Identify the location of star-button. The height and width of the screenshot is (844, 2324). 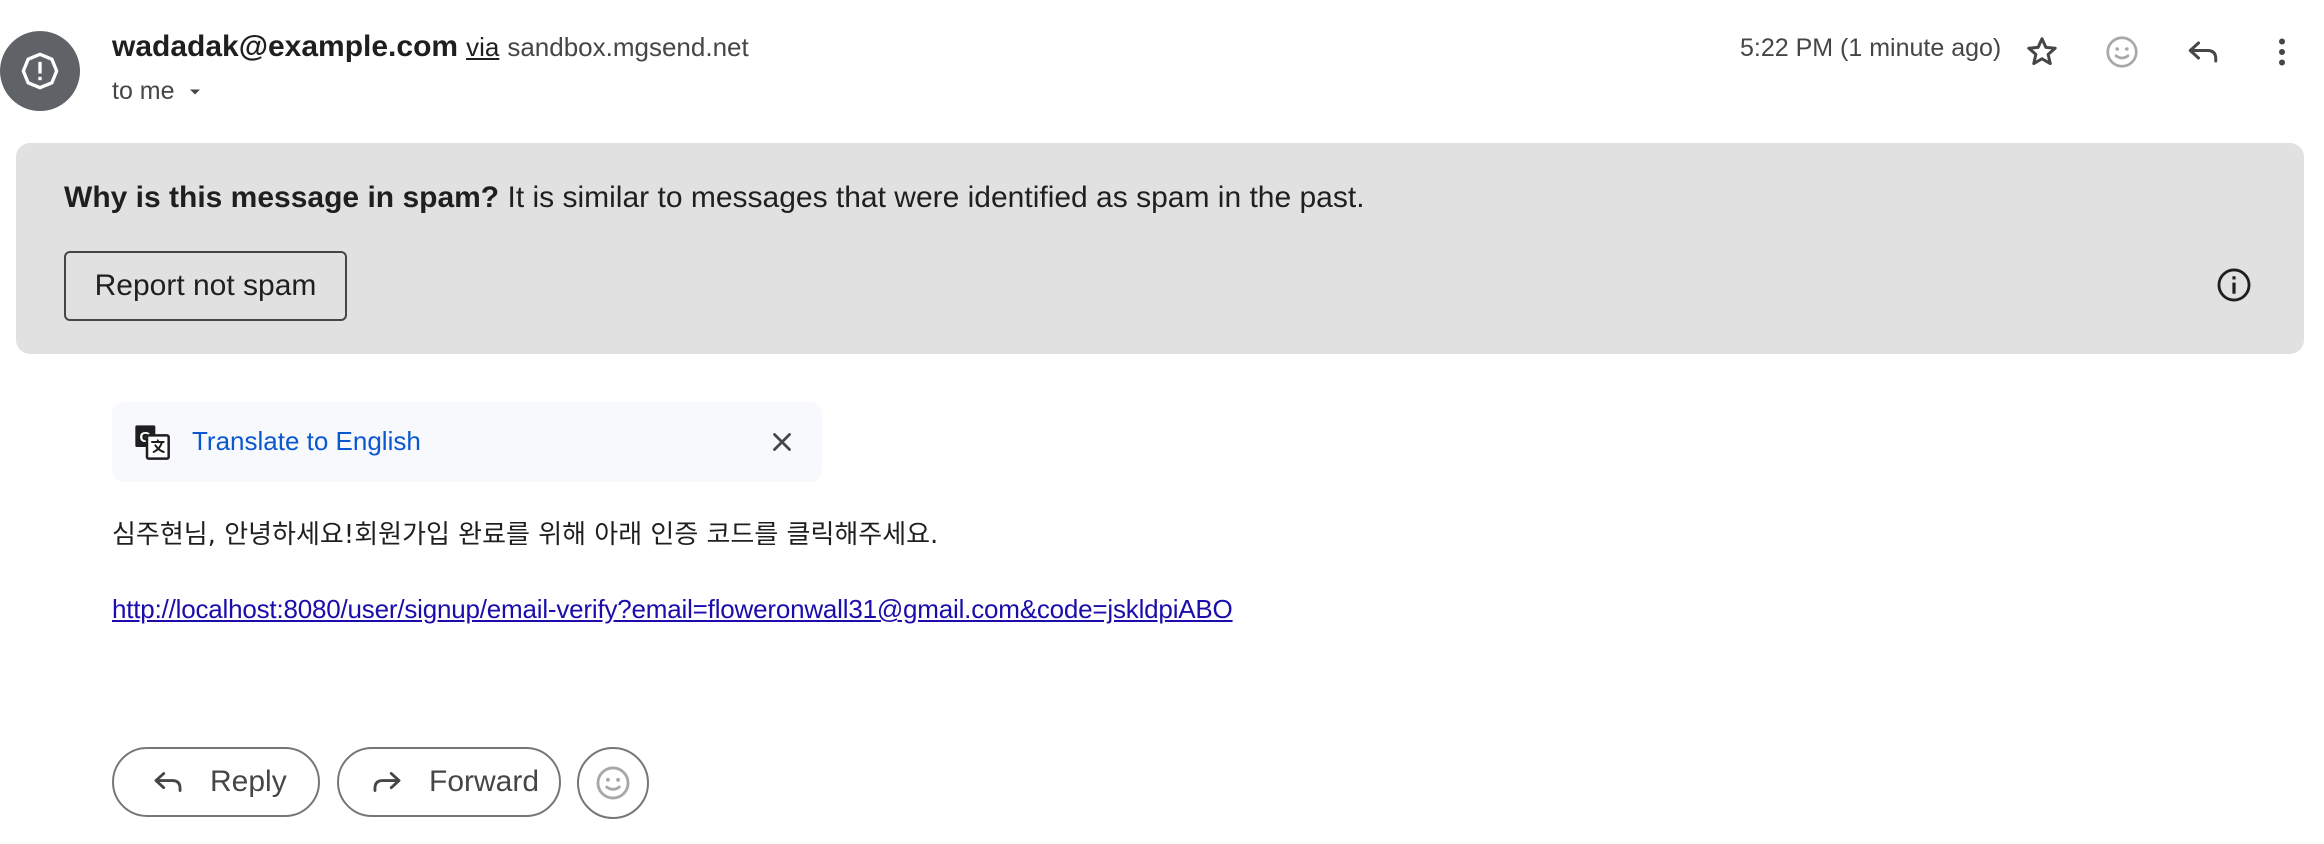
(2042, 52).